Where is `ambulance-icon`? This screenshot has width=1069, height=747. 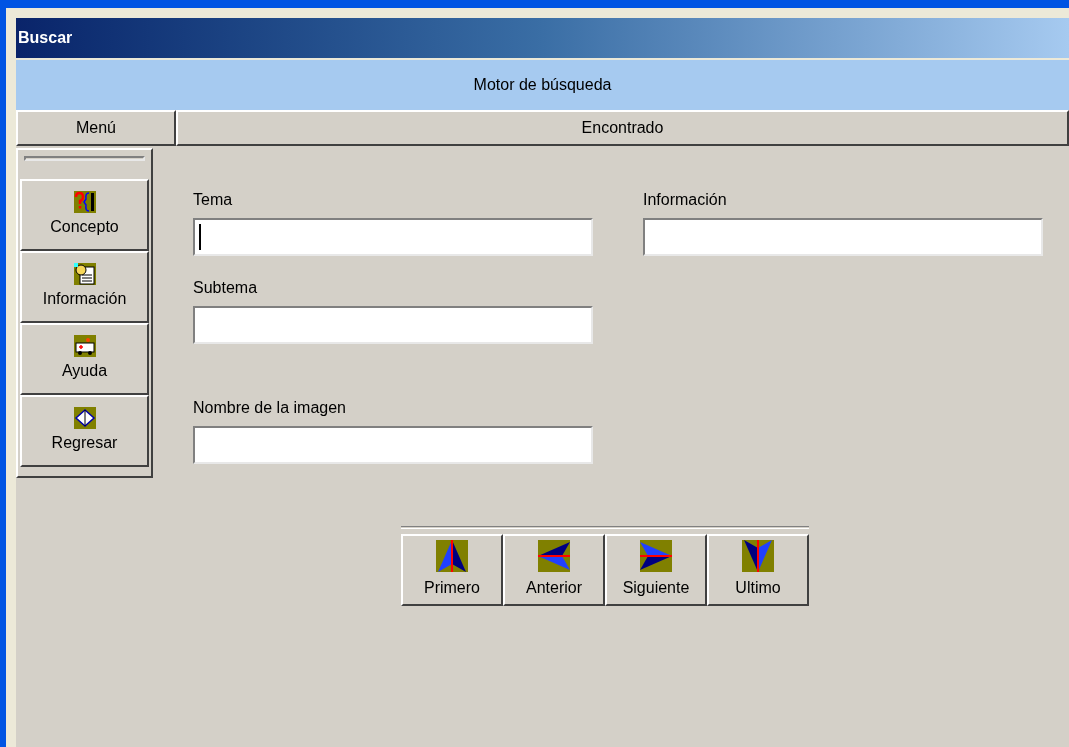 ambulance-icon is located at coordinates (84, 346).